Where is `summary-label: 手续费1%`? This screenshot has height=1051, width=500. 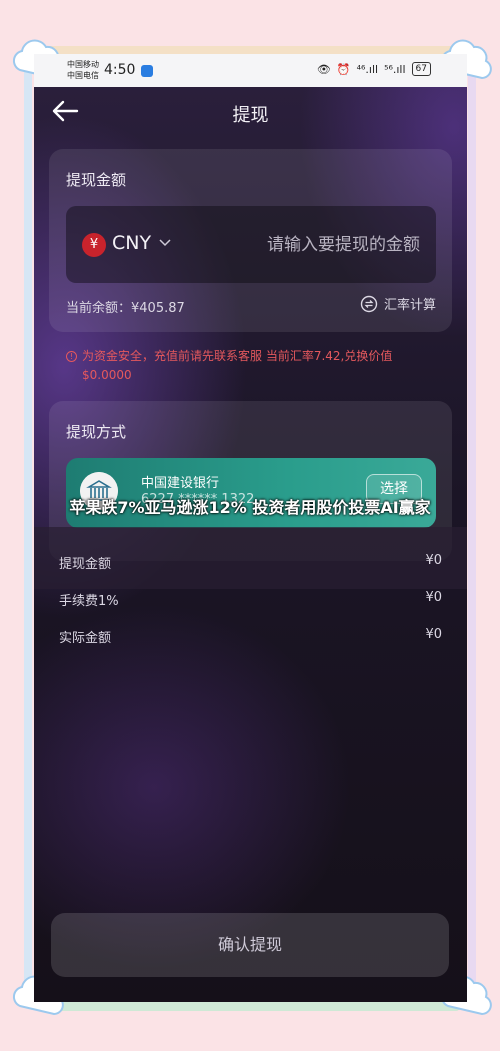
summary-label: 手续费1% is located at coordinates (89, 601).